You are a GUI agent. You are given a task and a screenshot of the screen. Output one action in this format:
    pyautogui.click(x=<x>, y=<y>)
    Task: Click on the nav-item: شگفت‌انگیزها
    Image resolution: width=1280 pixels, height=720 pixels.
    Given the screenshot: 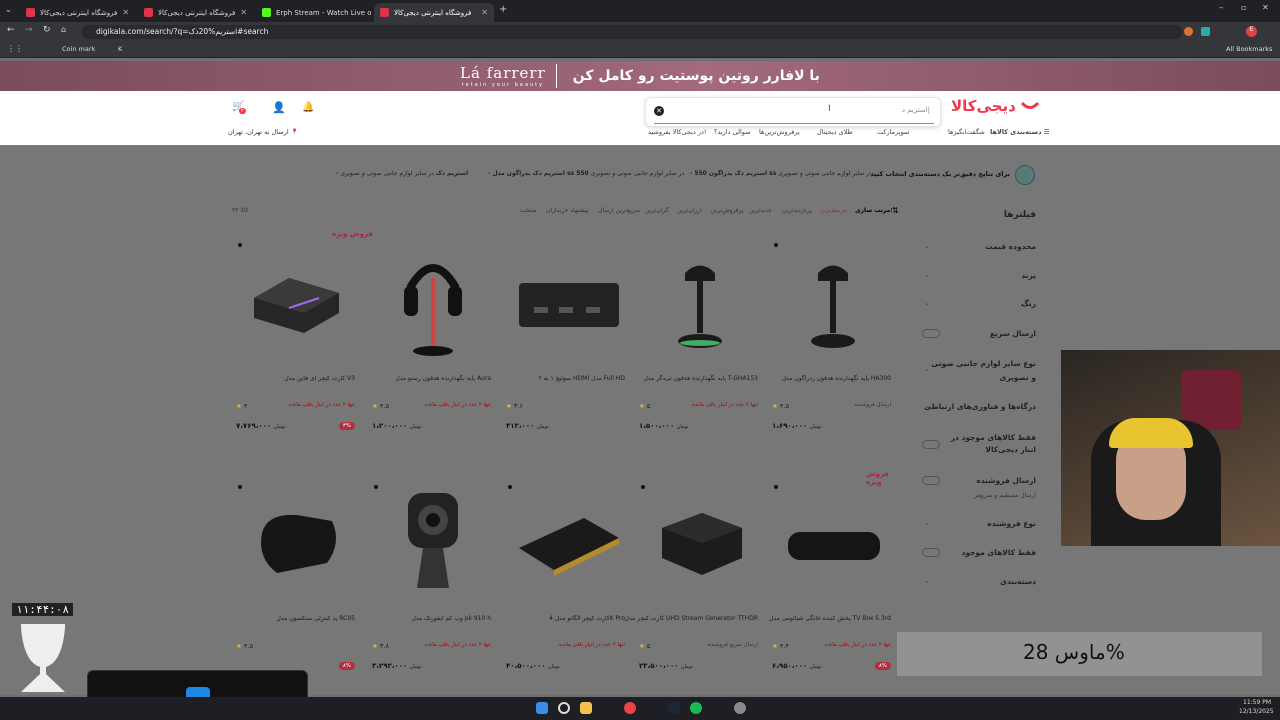 What is the action you would take?
    pyautogui.click(x=966, y=132)
    